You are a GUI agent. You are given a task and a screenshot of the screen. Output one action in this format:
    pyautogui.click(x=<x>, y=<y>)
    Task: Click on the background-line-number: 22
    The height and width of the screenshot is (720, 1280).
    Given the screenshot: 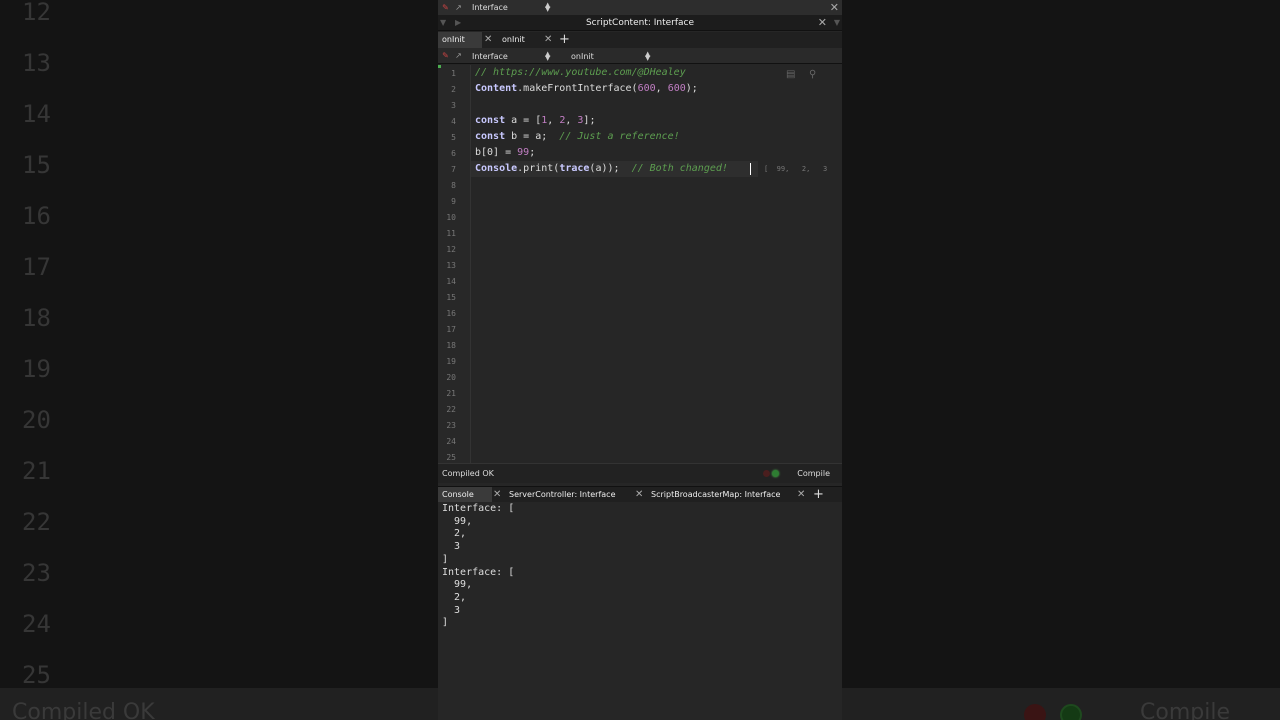 What is the action you would take?
    pyautogui.click(x=36, y=522)
    